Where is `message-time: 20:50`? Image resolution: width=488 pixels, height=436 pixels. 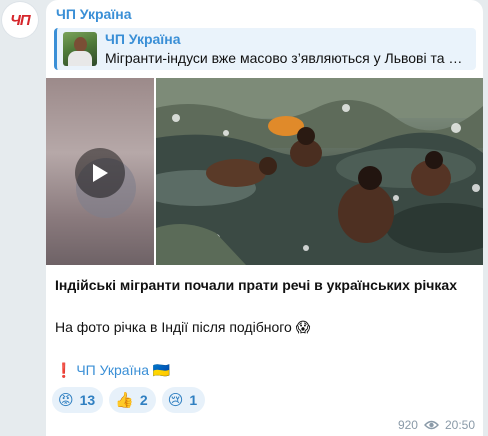
message-time: 20:50 is located at coordinates (459, 425).